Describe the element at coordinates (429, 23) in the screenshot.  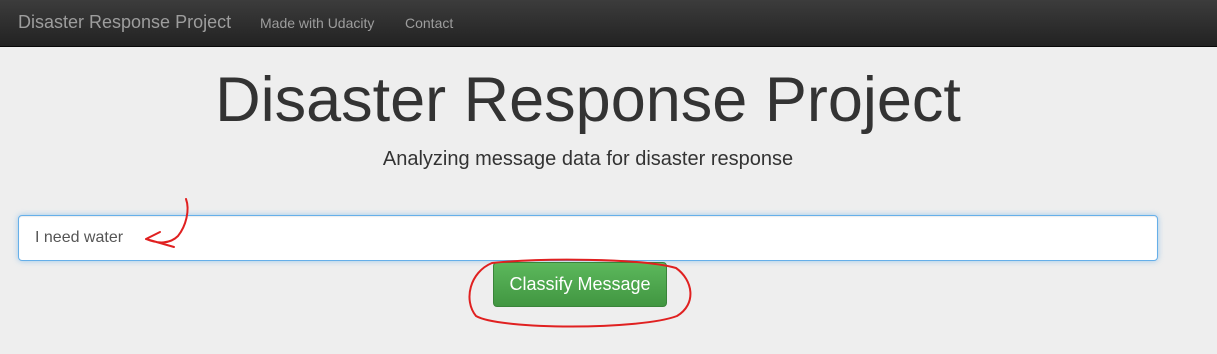
I see `nav-link-contact: Contact` at that location.